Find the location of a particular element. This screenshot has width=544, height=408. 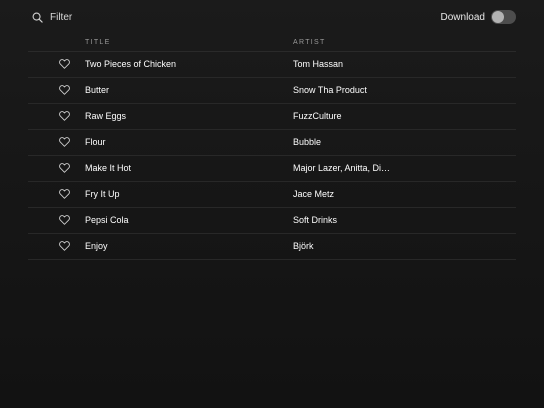

track-title: Fry It Up is located at coordinates (102, 194).